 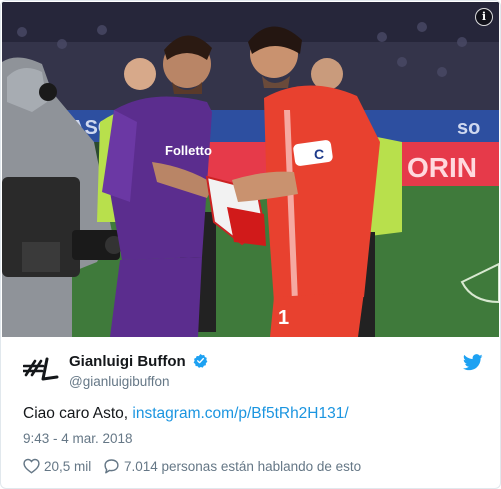 What do you see at coordinates (41, 369) in the screenshot?
I see `author-avatar-logo` at bounding box center [41, 369].